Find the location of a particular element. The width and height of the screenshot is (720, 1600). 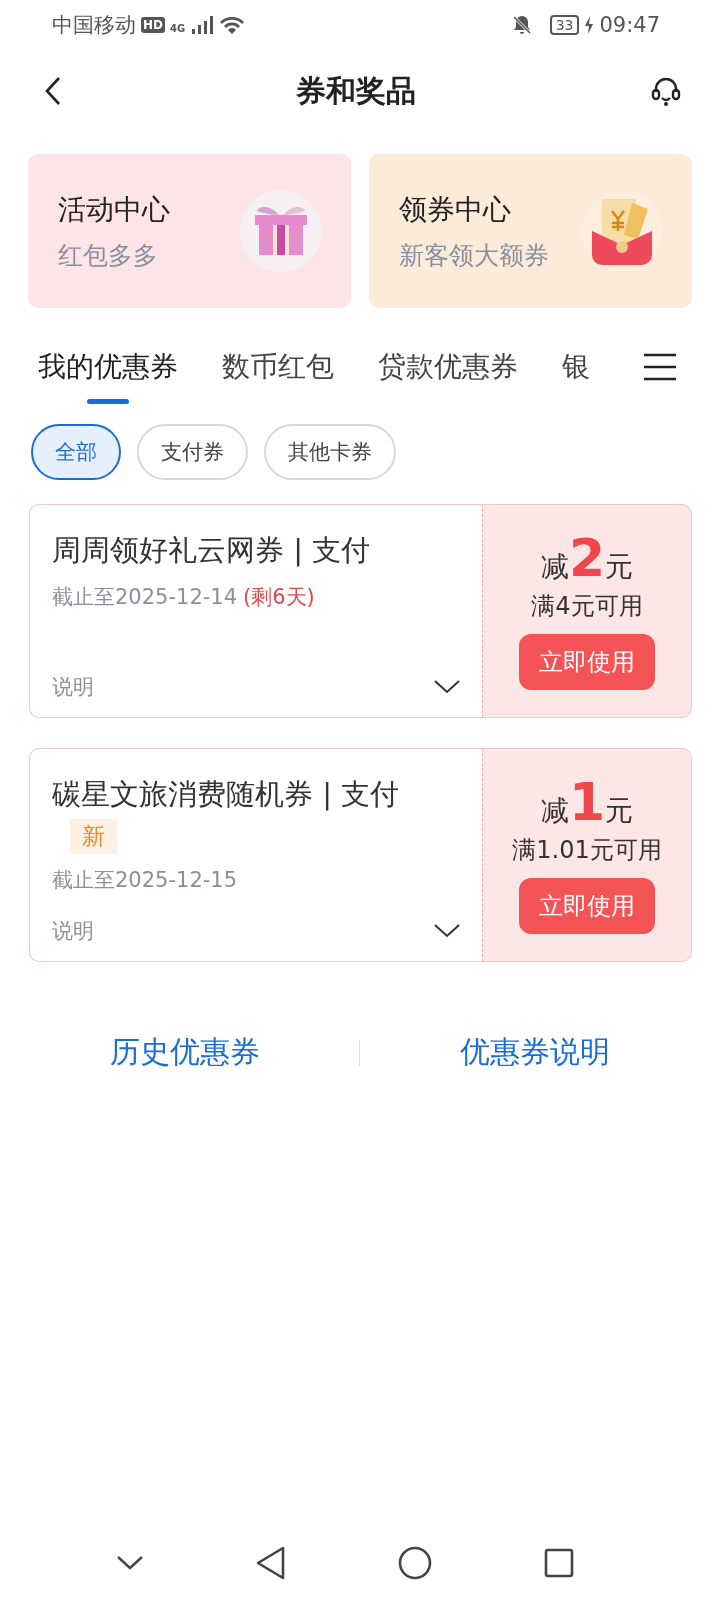

discount-amount: 1 is located at coordinates (587, 802).